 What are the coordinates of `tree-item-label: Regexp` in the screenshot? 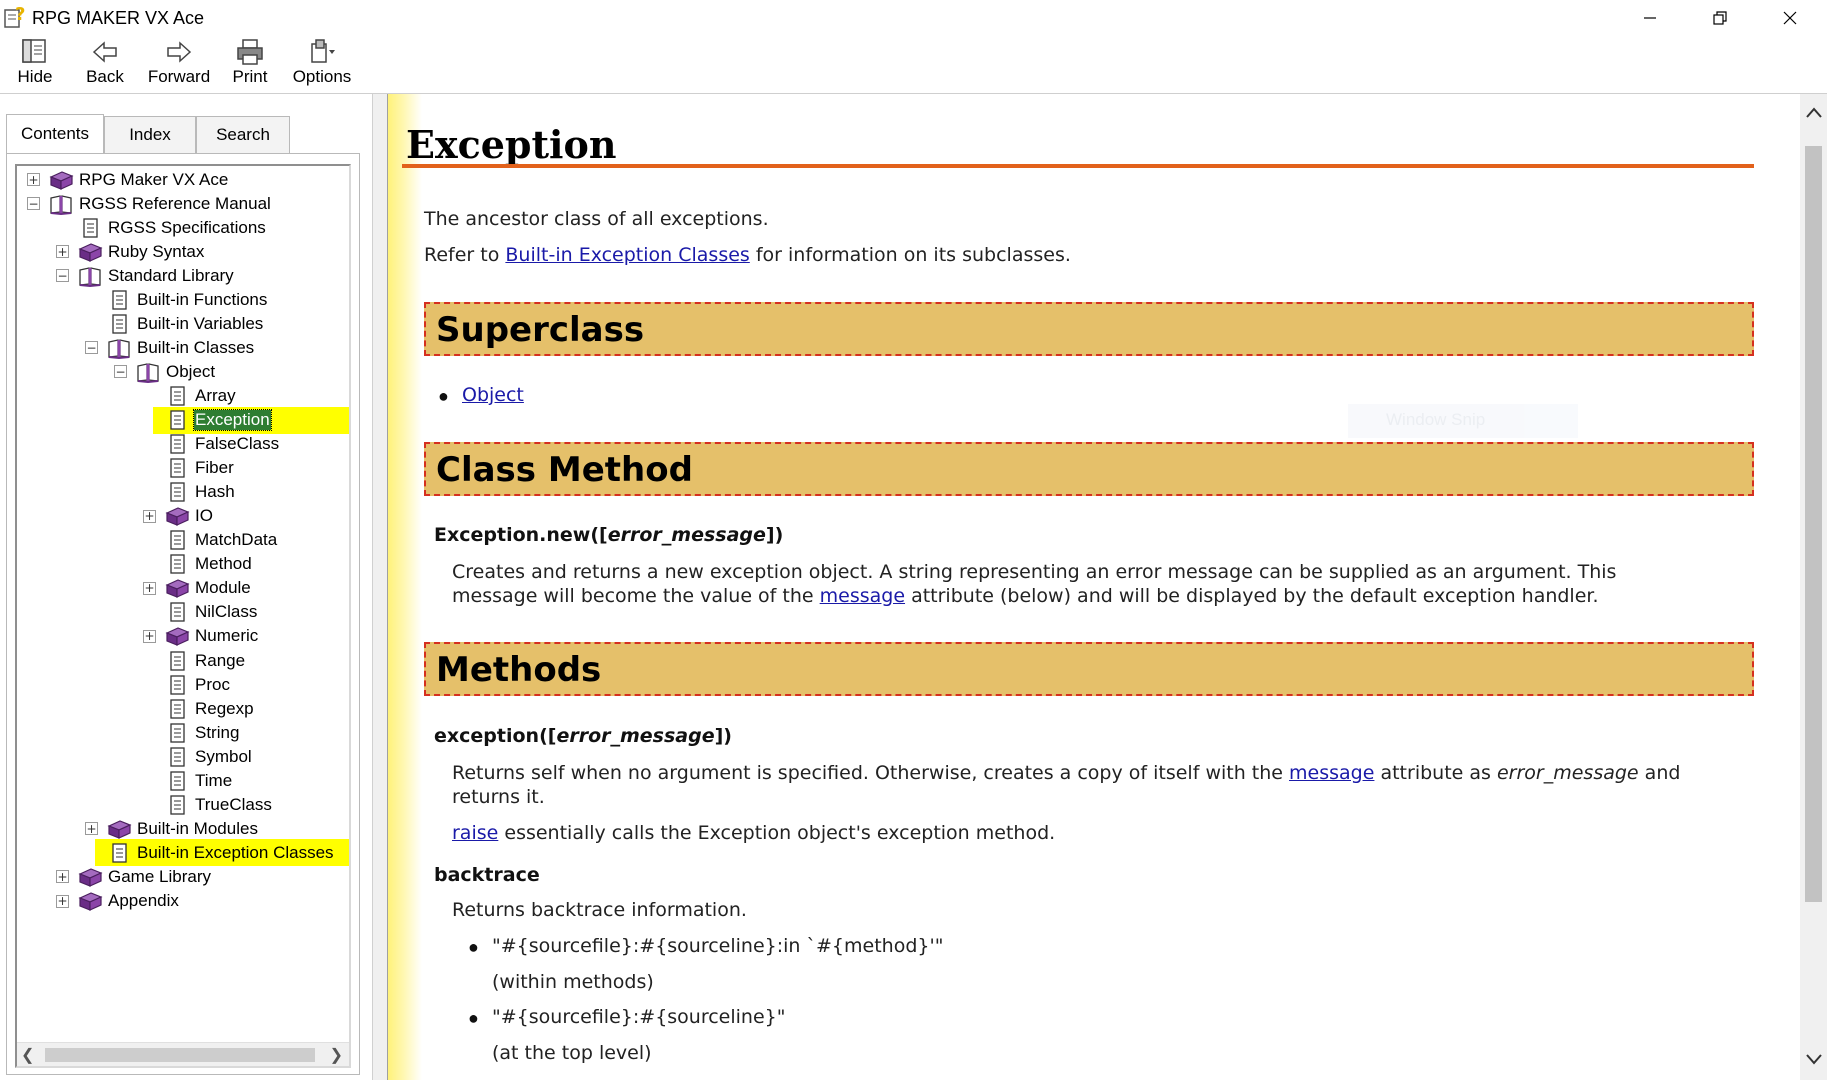 It's located at (224, 708).